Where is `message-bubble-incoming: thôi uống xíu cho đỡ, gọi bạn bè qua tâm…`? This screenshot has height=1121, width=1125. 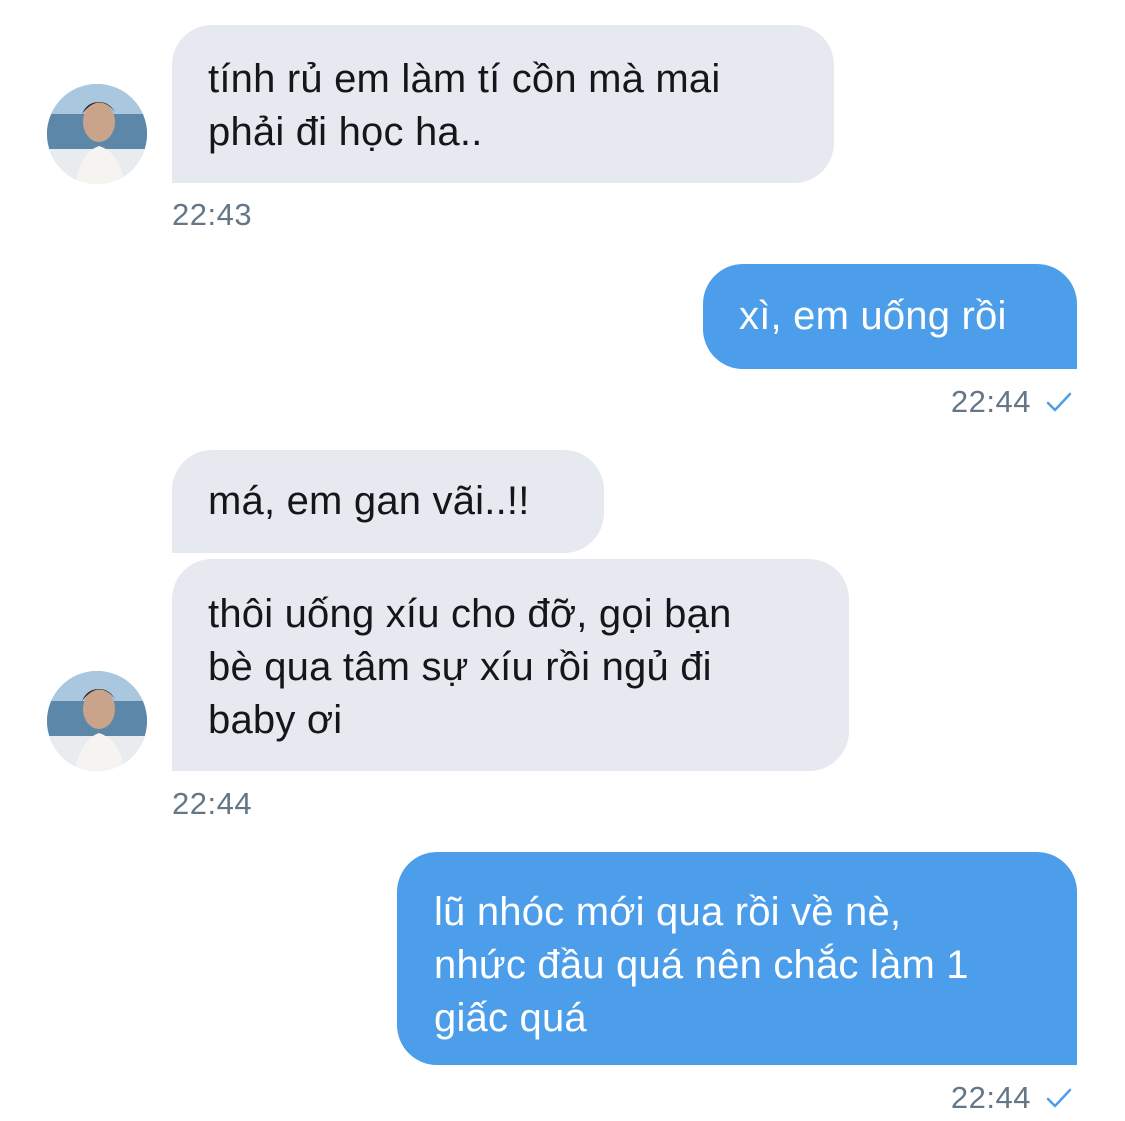 message-bubble-incoming: thôi uống xíu cho đỡ, gọi bạn bè qua tâm… is located at coordinates (510, 665).